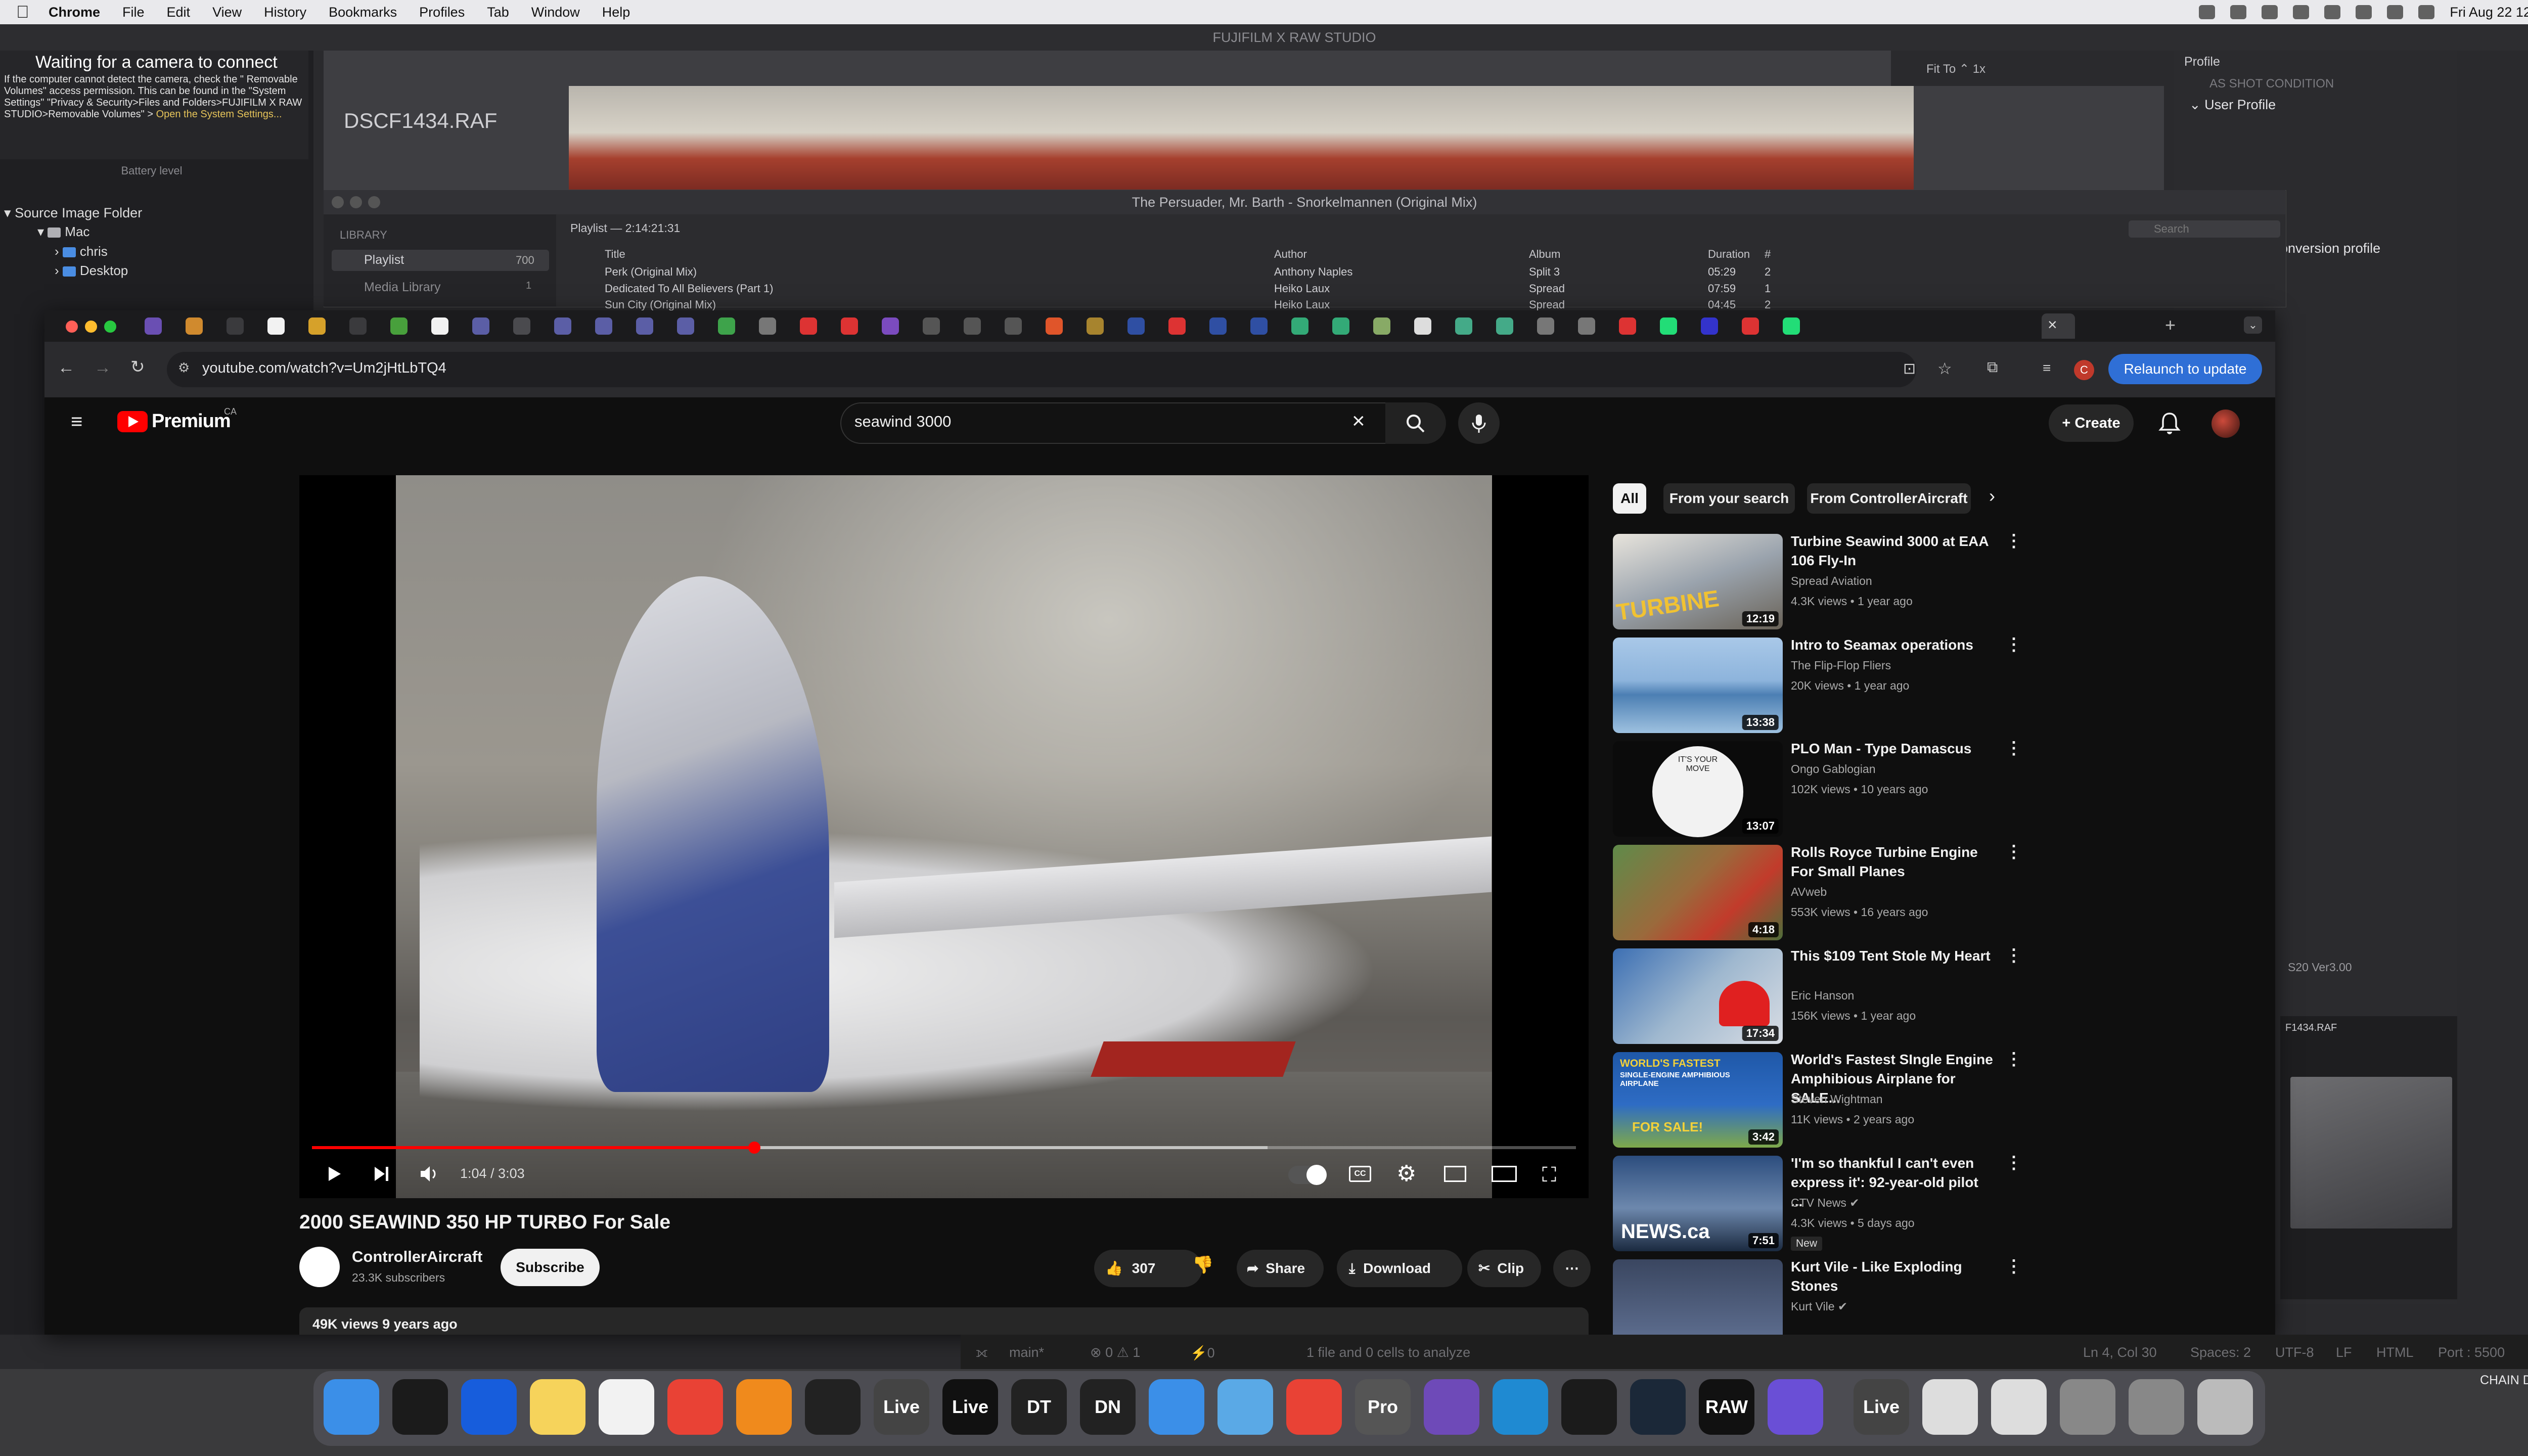 The image size is (2528, 1456). What do you see at coordinates (334, 1174) in the screenshot?
I see `play-icon` at bounding box center [334, 1174].